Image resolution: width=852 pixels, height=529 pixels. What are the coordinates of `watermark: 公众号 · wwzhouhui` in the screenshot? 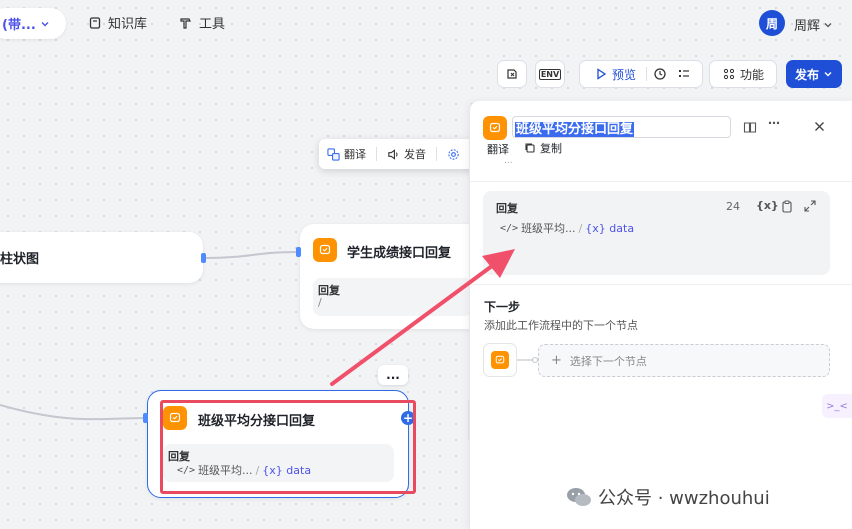 It's located at (668, 497).